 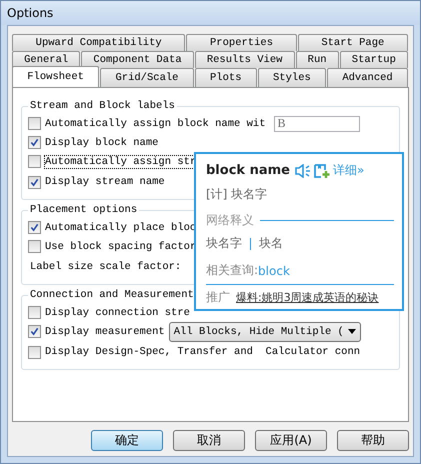 What do you see at coordinates (112, 295) in the screenshot?
I see `group-title: Connection and Measurement` at bounding box center [112, 295].